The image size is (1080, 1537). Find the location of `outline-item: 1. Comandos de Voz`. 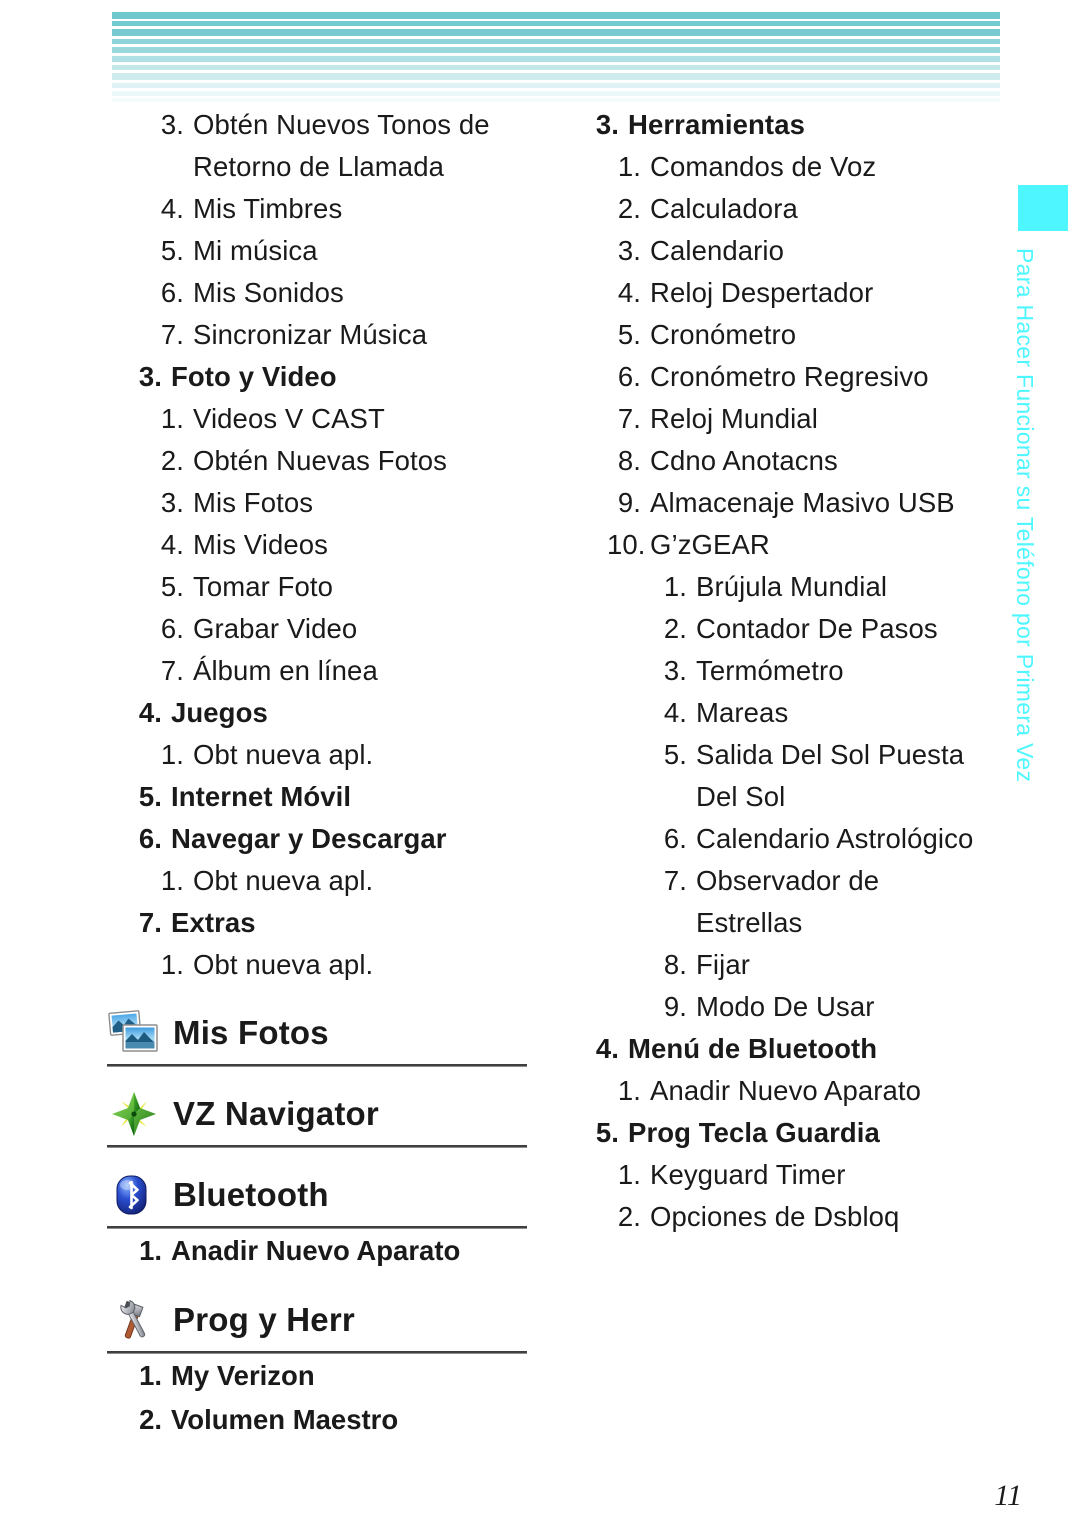

outline-item: 1. Comandos de Voz is located at coordinates (803, 167).